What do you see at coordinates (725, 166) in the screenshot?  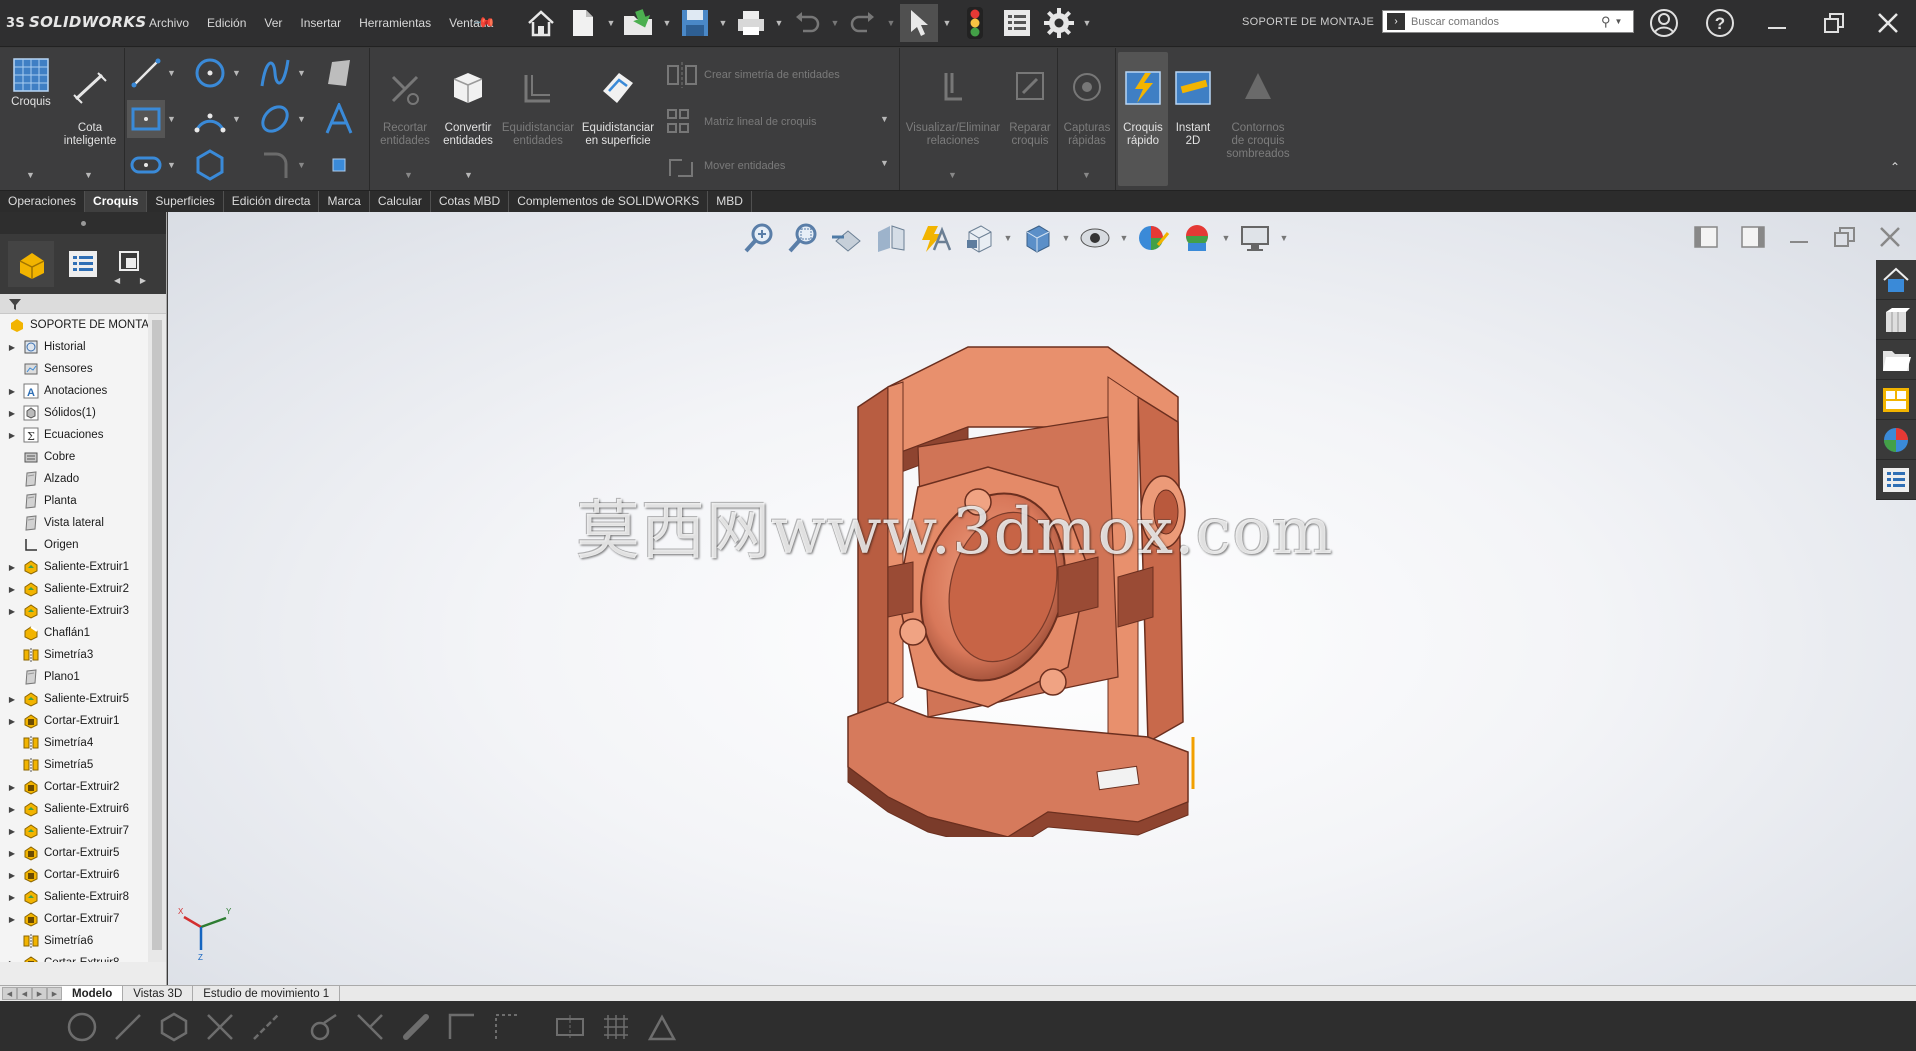 I see `move-entities-button: Mover entidades` at bounding box center [725, 166].